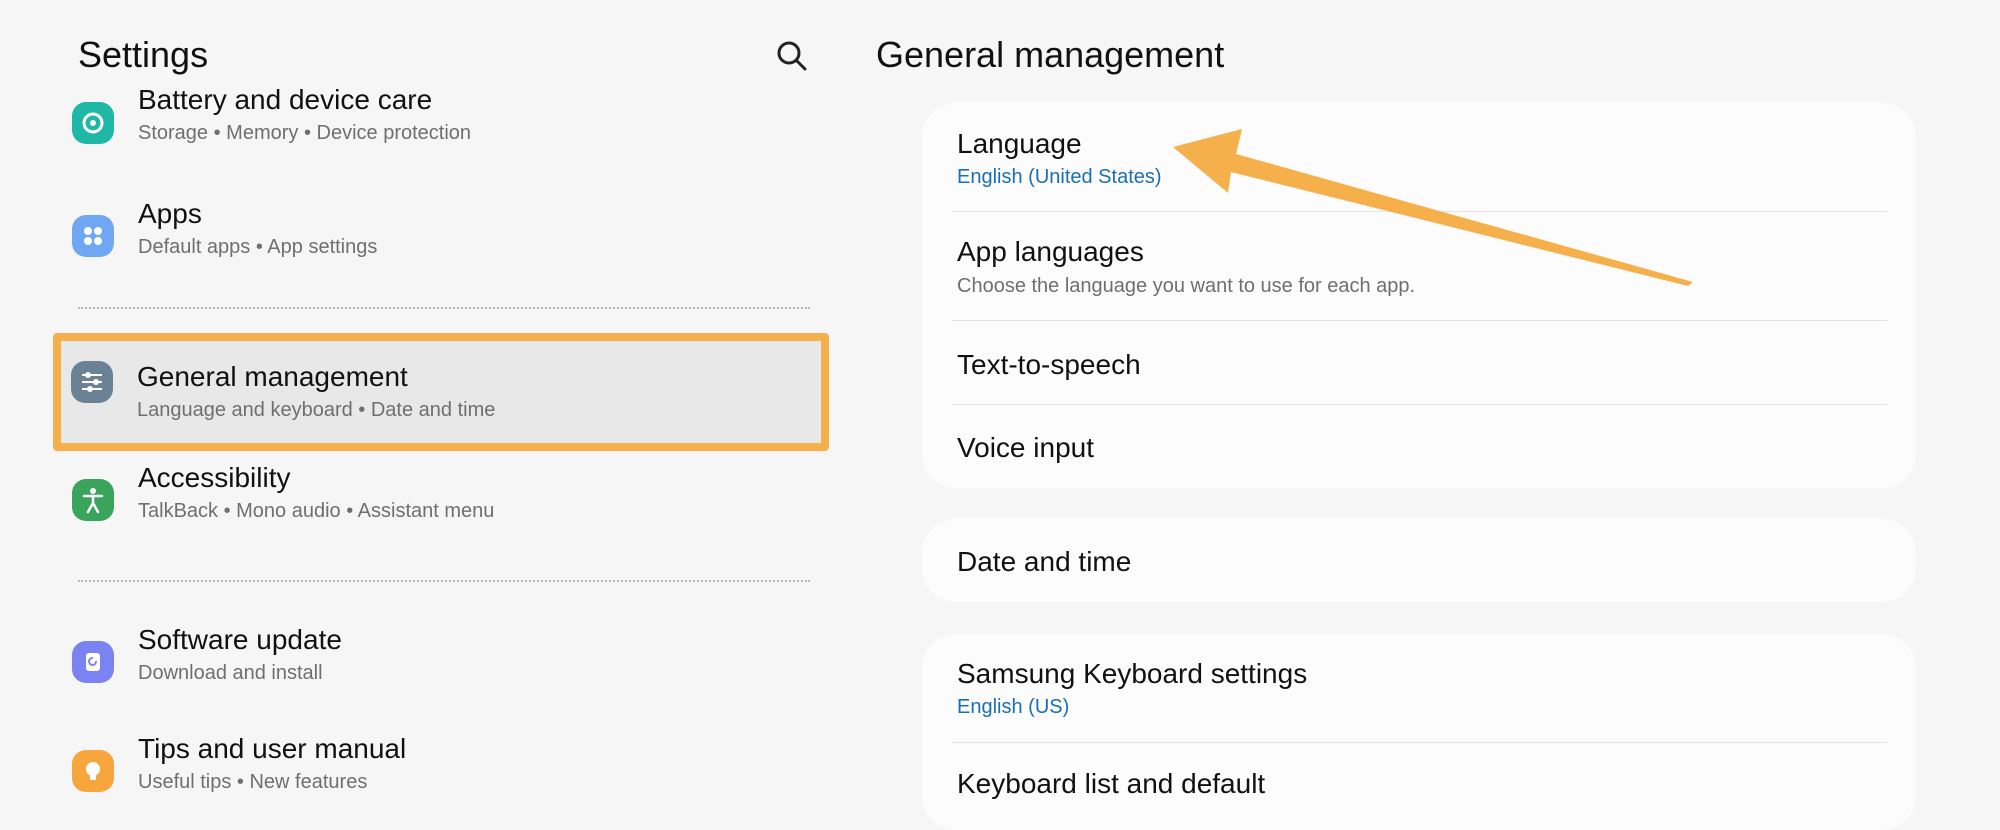  I want to click on text-to-speech-row: Text-to-speech, so click(1419, 362).